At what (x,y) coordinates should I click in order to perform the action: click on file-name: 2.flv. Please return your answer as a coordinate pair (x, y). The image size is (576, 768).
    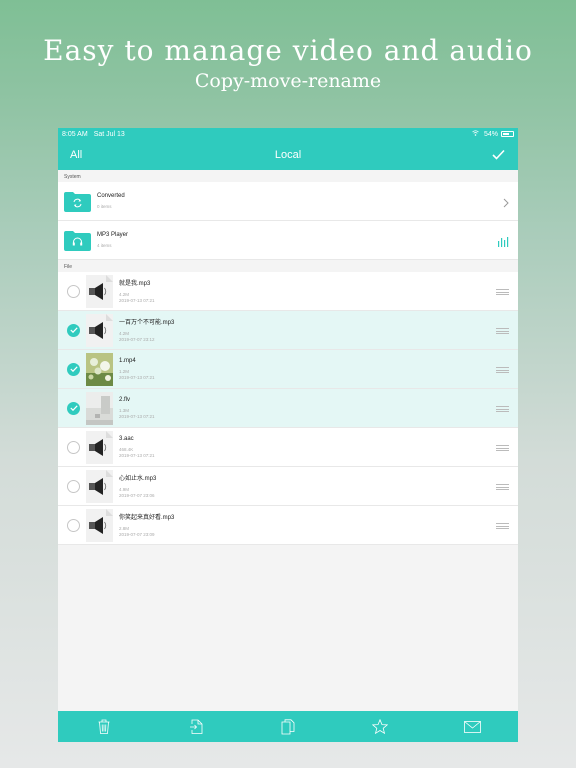
    Looking at the image, I should click on (125, 399).